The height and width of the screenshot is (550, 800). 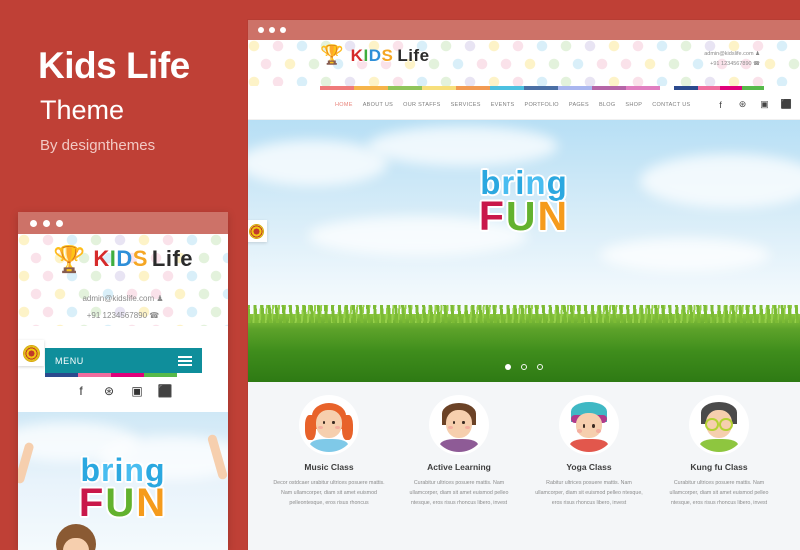 What do you see at coordinates (633, 105) in the screenshot?
I see `nav-item-shop: SHOP` at bounding box center [633, 105].